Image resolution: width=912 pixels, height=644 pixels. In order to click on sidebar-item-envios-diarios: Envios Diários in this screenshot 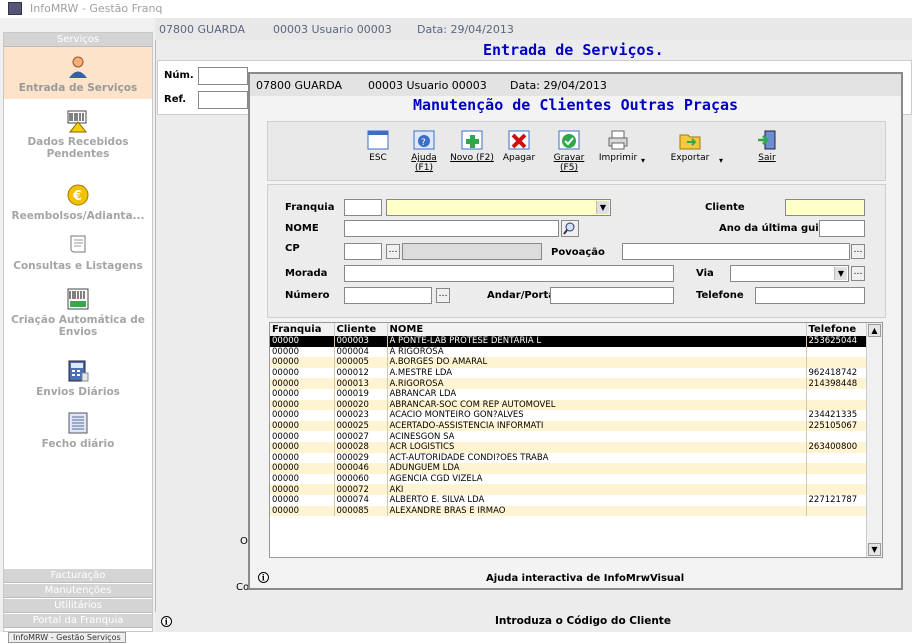, I will do `click(78, 382)`.